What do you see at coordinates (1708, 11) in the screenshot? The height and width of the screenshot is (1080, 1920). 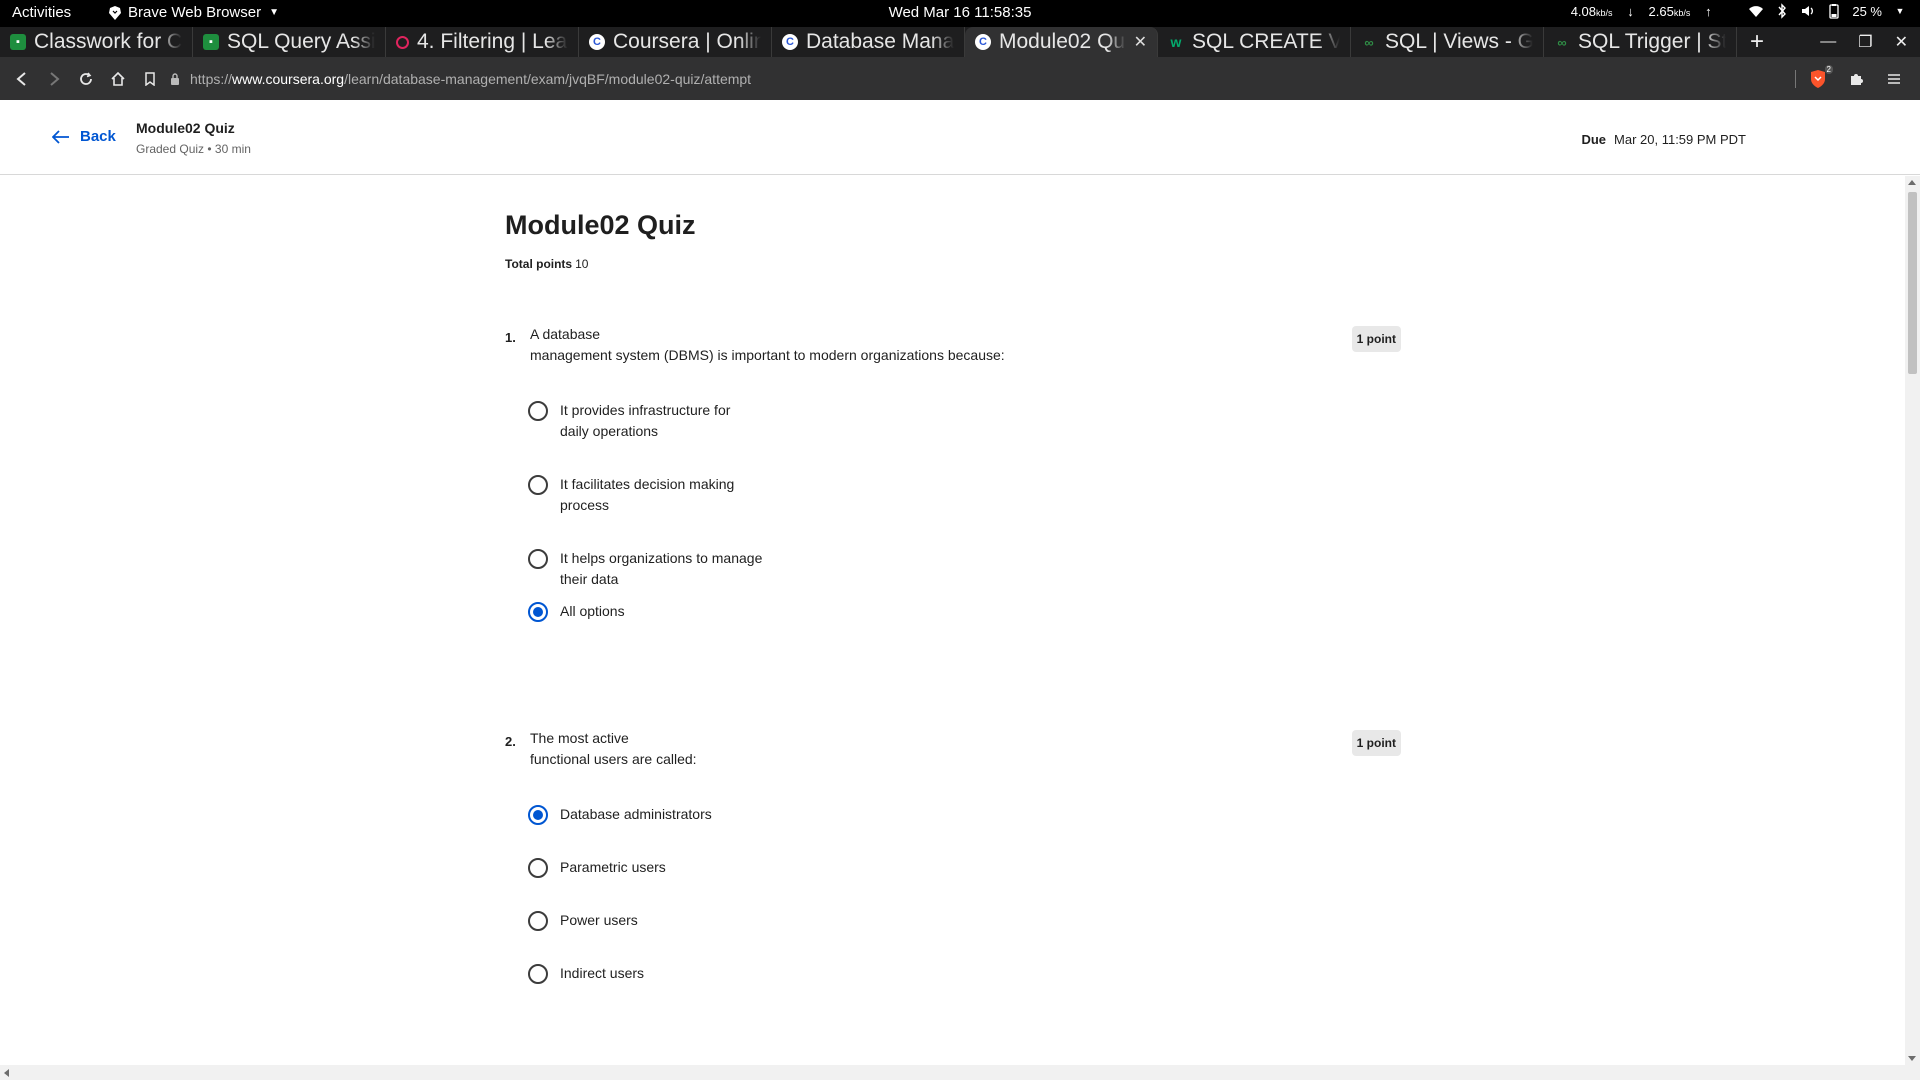 I see `upload-arrow-icon: ↑` at bounding box center [1708, 11].